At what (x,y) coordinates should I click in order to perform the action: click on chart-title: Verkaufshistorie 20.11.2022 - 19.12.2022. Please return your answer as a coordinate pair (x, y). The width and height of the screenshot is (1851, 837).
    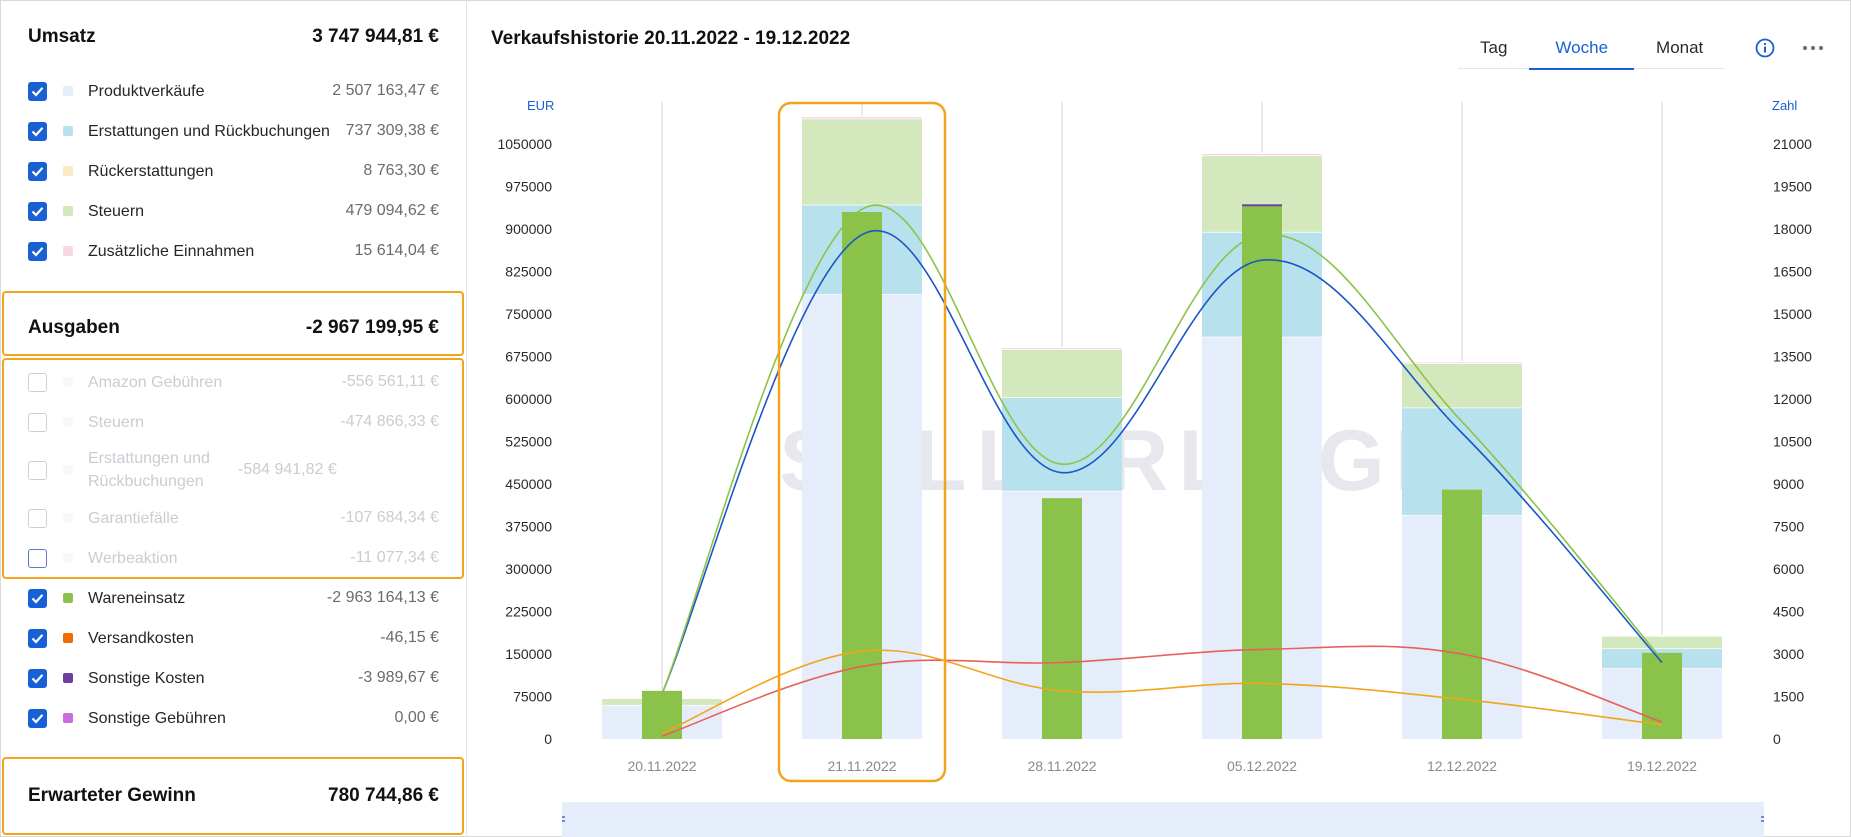
    Looking at the image, I should click on (671, 38).